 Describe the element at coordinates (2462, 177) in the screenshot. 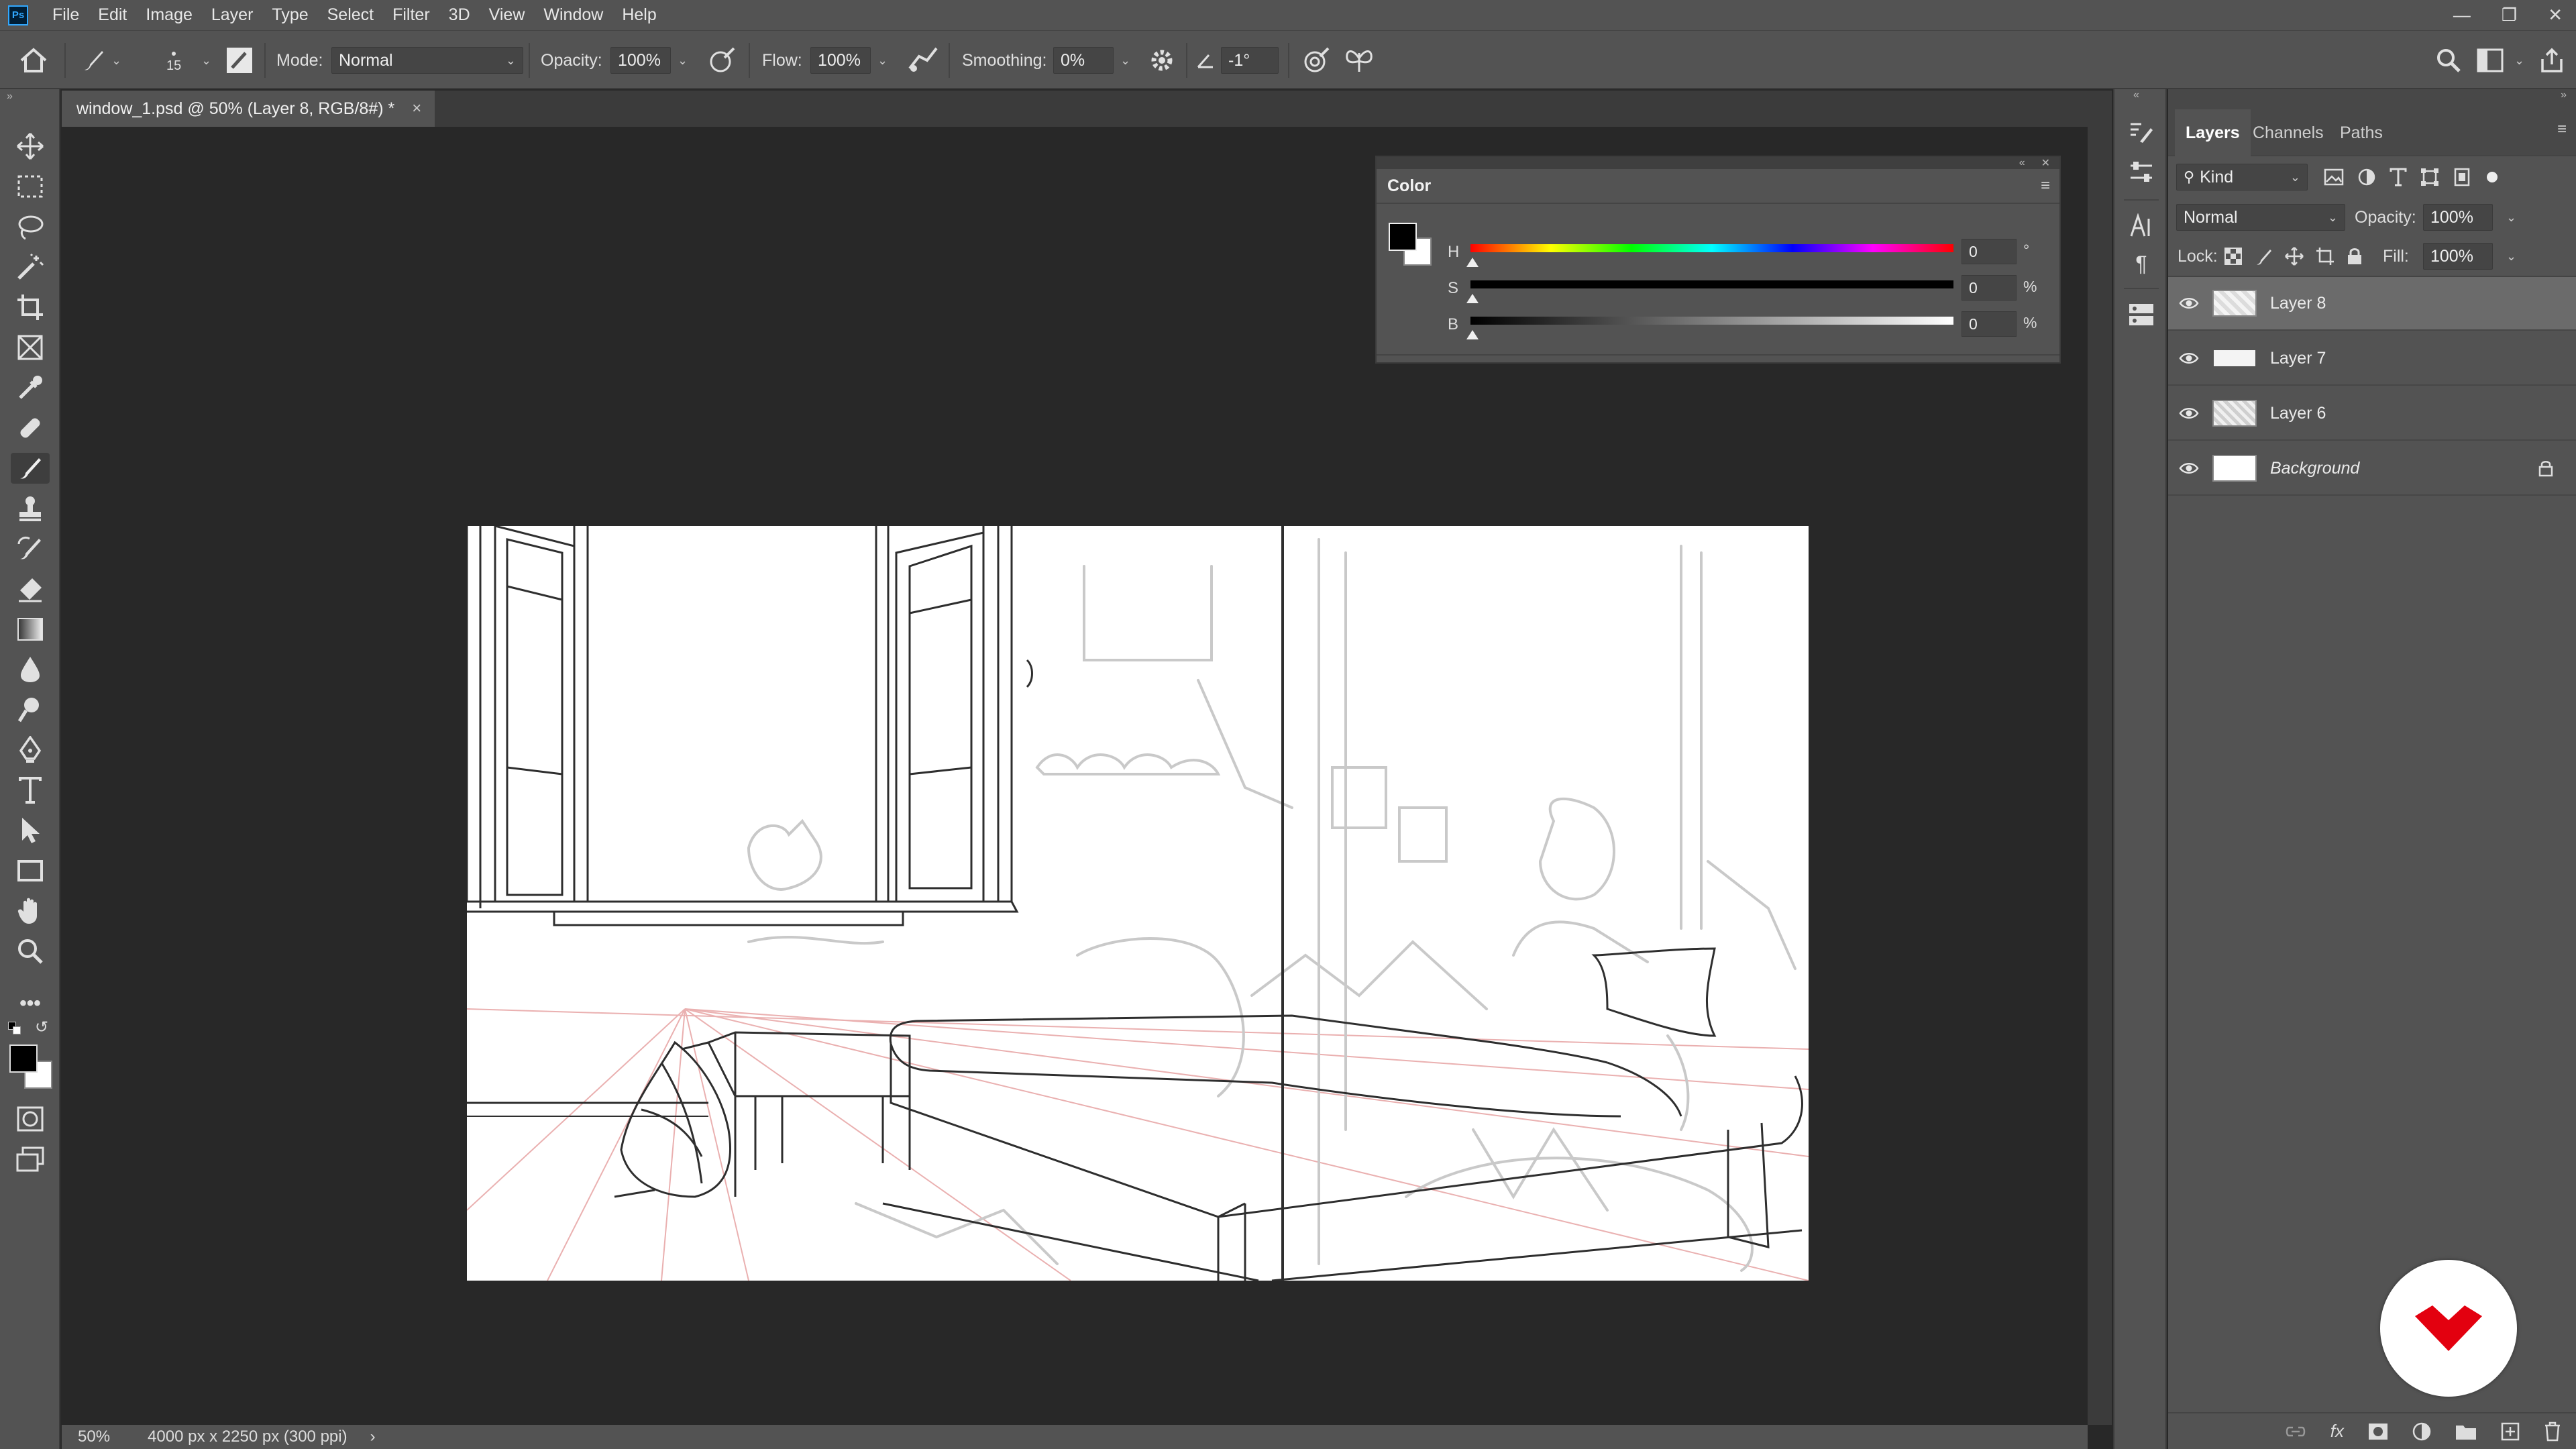

I see `filter-smart-object-icon` at that location.